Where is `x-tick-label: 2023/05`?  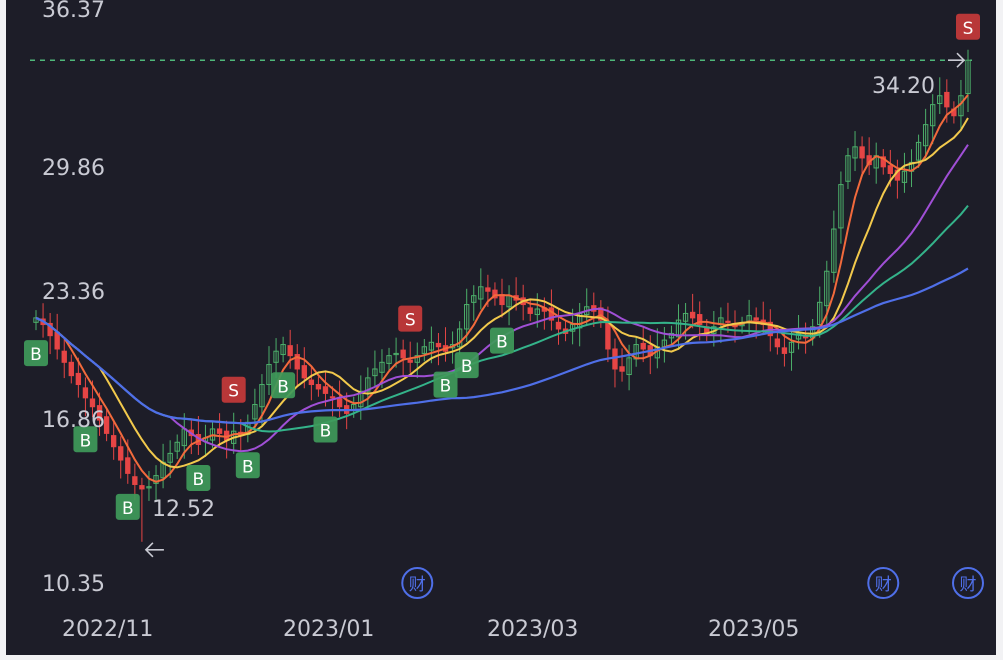
x-tick-label: 2023/05 is located at coordinates (754, 629).